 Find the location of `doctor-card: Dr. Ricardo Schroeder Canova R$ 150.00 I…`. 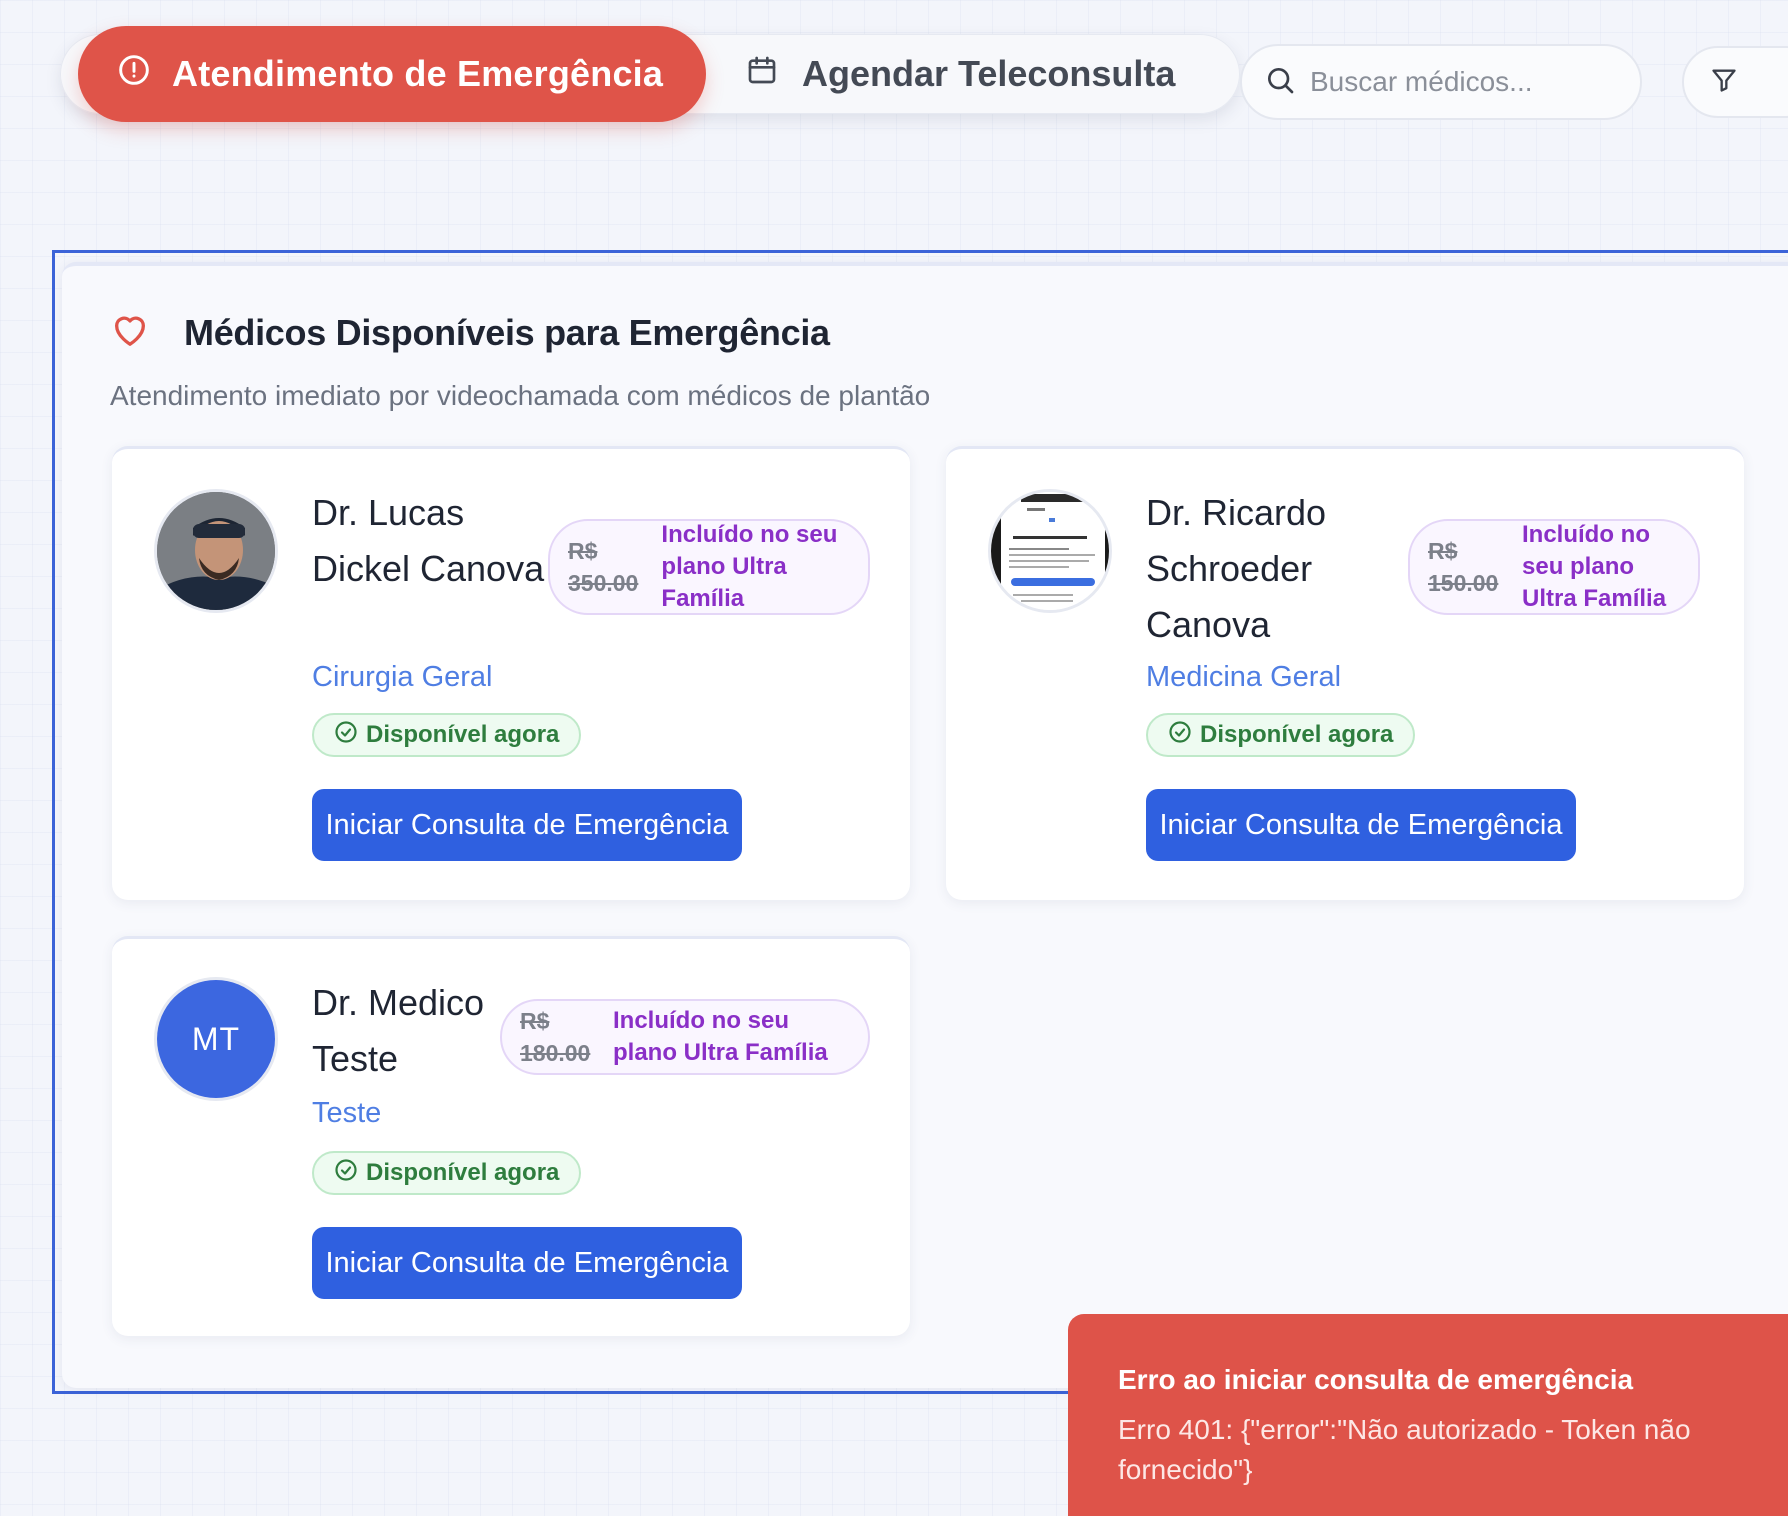

doctor-card: Dr. Ricardo Schroeder Canova R$ 150.00 I… is located at coordinates (1345, 673).